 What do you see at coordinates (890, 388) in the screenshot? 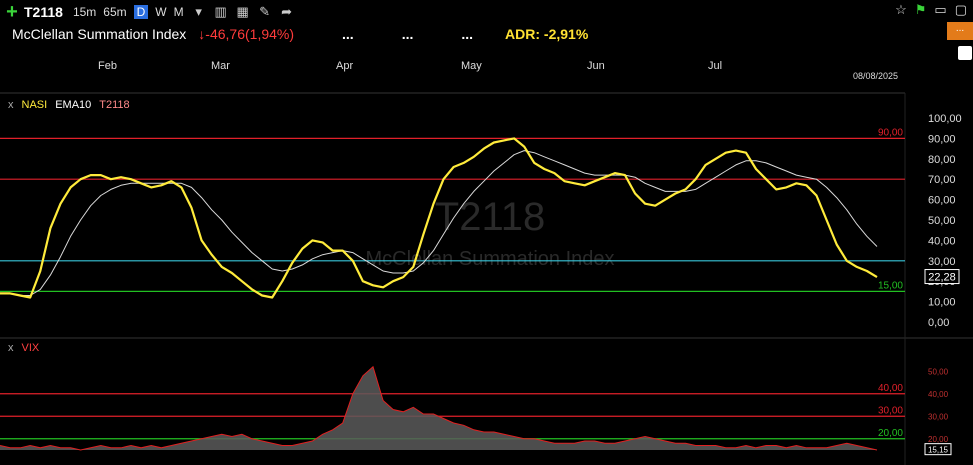
I see `vix-level-label: 40,00` at bounding box center [890, 388].